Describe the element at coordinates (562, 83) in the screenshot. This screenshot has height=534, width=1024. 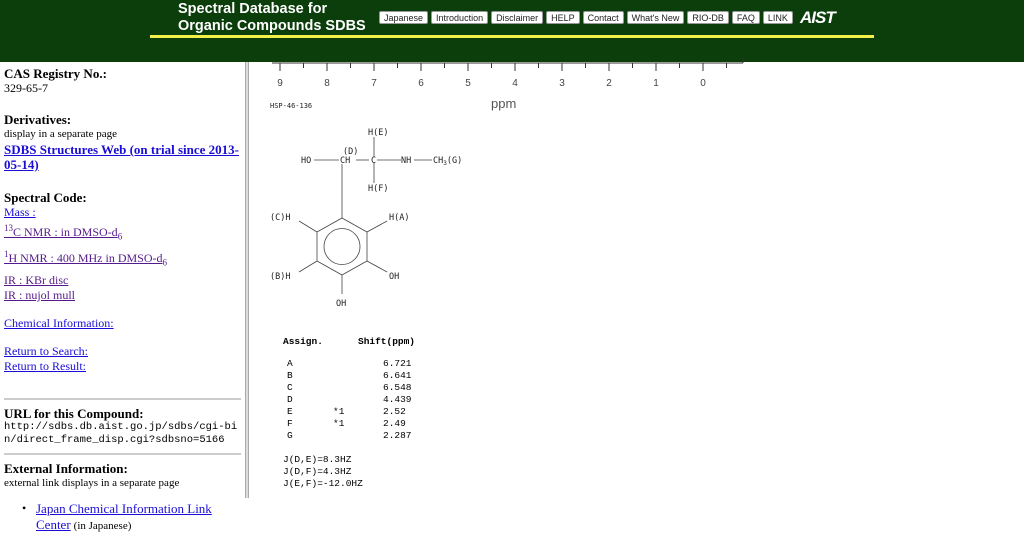
I see `tick-label: 3` at that location.